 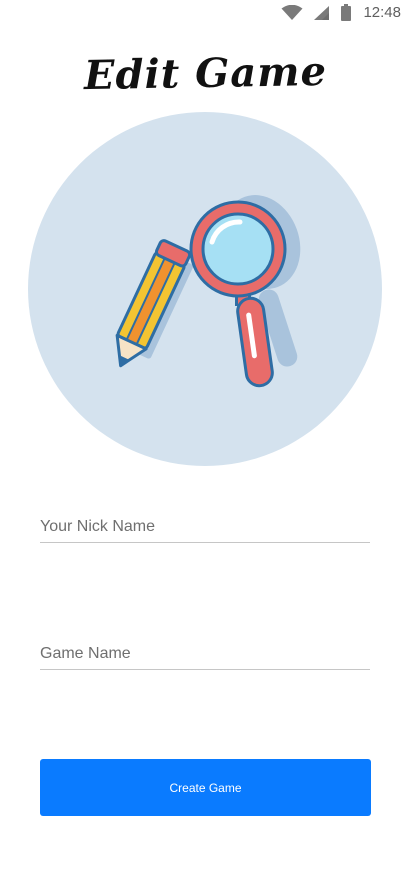 What do you see at coordinates (205, 527) in the screenshot?
I see `nick-name-input` at bounding box center [205, 527].